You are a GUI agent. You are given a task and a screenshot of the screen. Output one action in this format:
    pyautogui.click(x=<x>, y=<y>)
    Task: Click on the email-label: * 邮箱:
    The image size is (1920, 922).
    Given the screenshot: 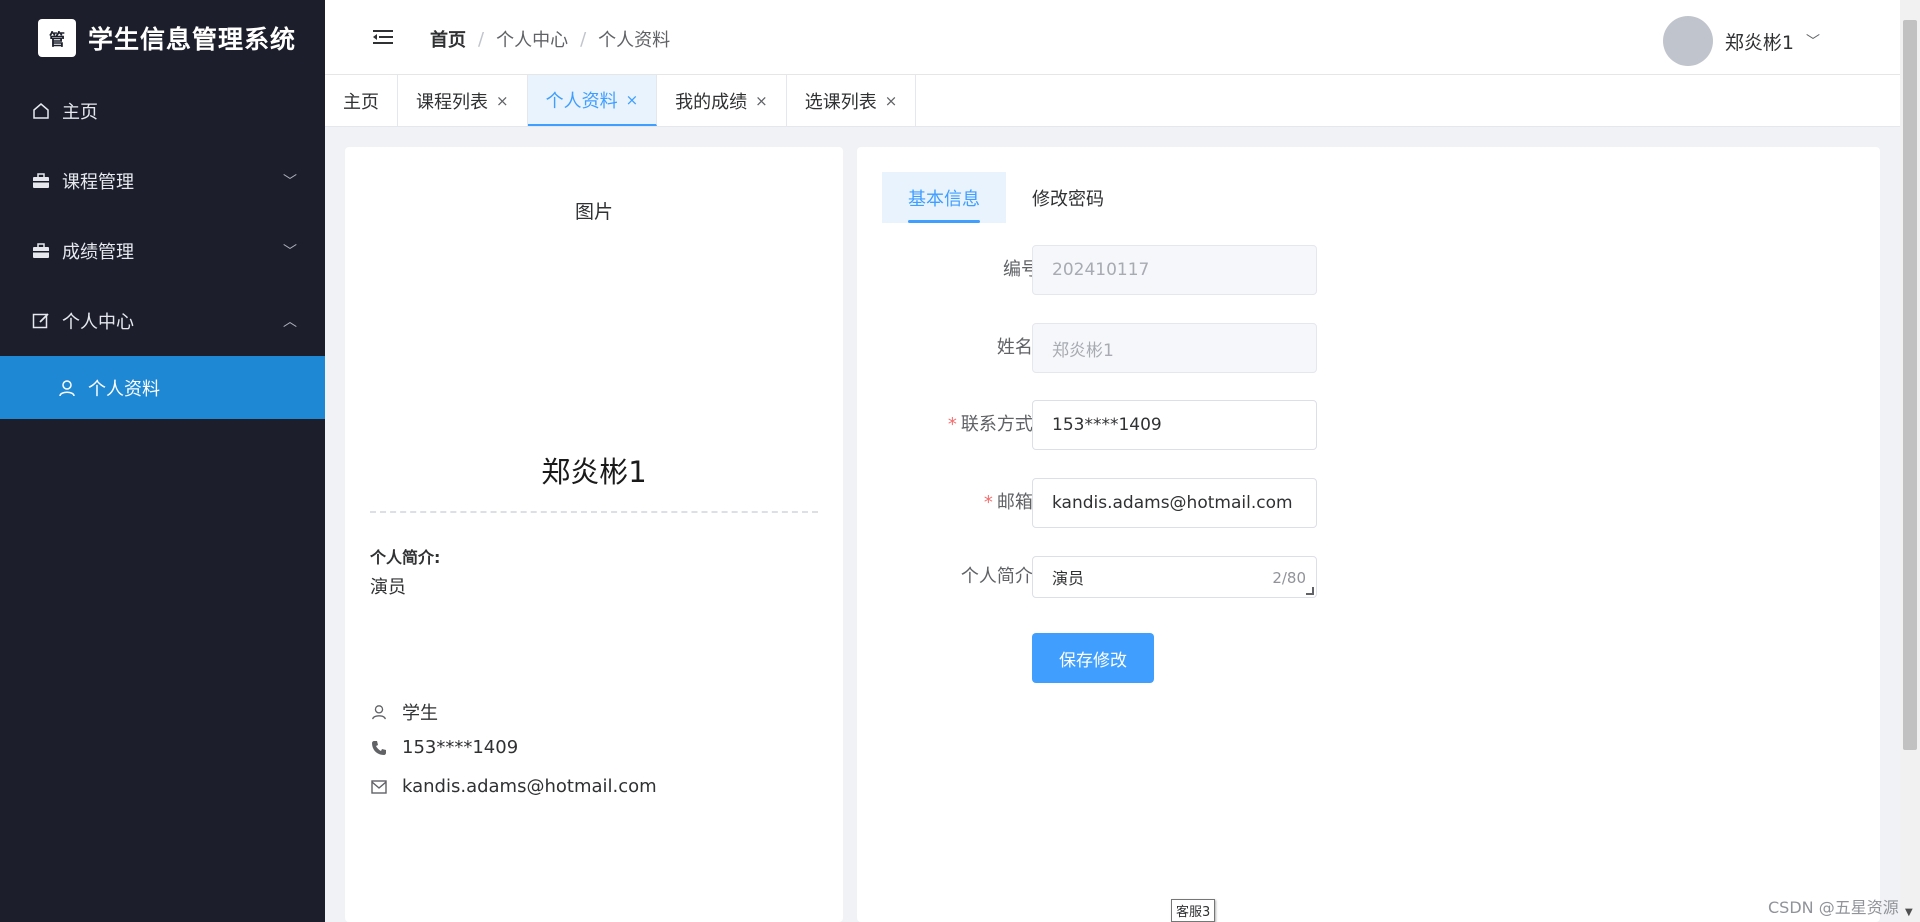 What is the action you would take?
    pyautogui.click(x=1011, y=503)
    